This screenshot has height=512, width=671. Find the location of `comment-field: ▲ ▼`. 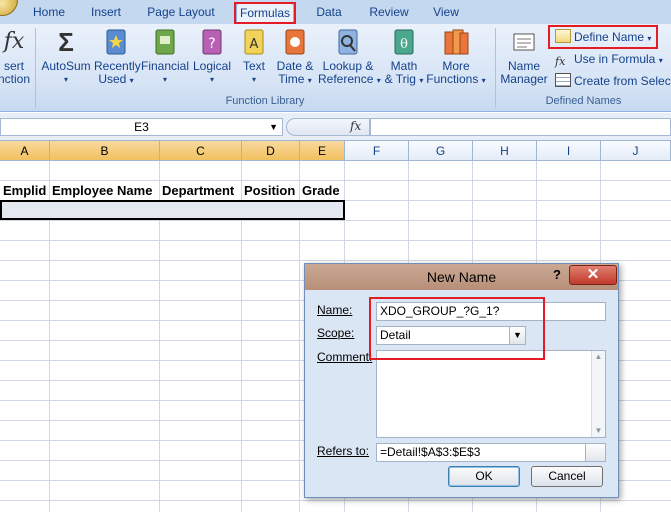

comment-field: ▲ ▼ is located at coordinates (491, 394).